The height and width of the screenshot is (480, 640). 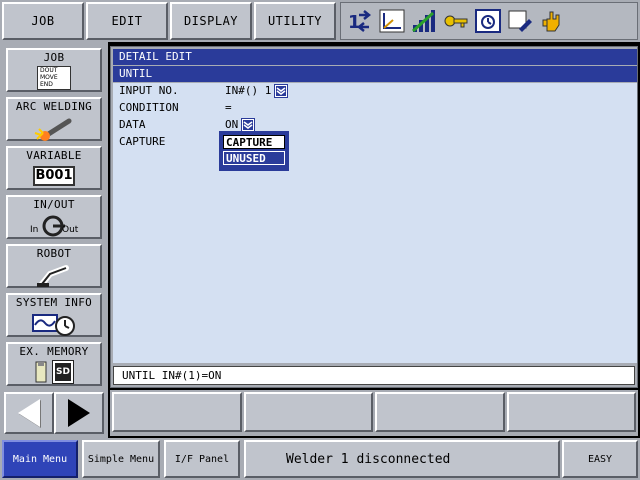 I want to click on page-prev-button, so click(x=29, y=413).